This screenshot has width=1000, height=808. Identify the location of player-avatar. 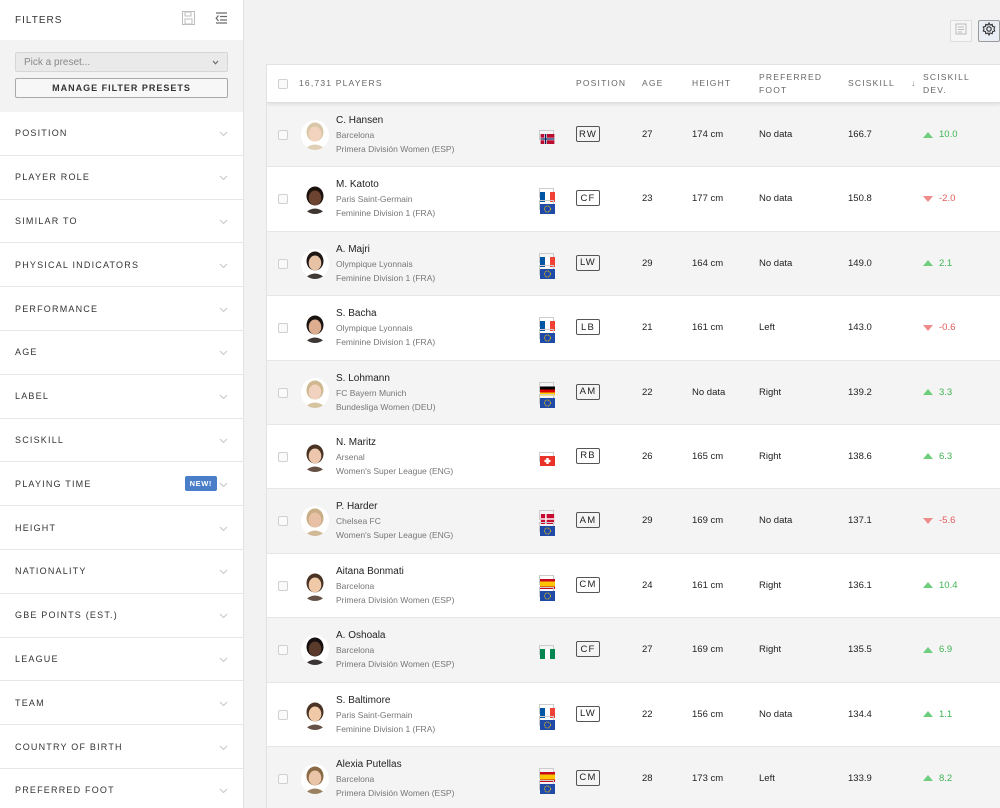
(315, 456).